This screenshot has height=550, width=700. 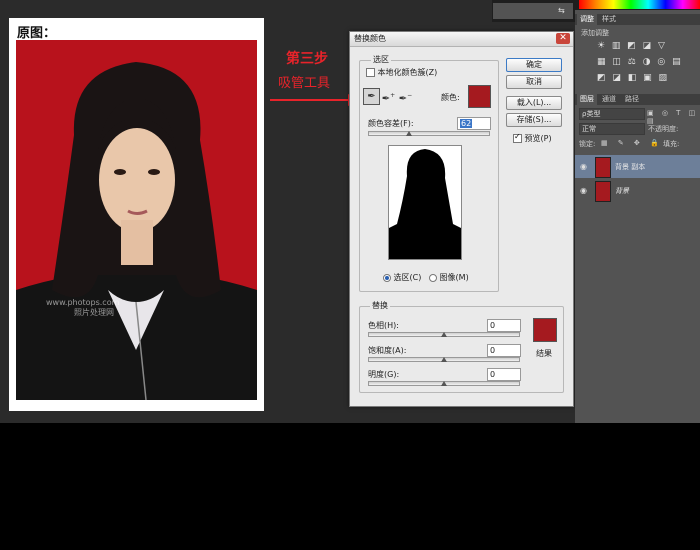 What do you see at coordinates (587, 99) in the screenshot?
I see `tab-layers: 图层` at bounding box center [587, 99].